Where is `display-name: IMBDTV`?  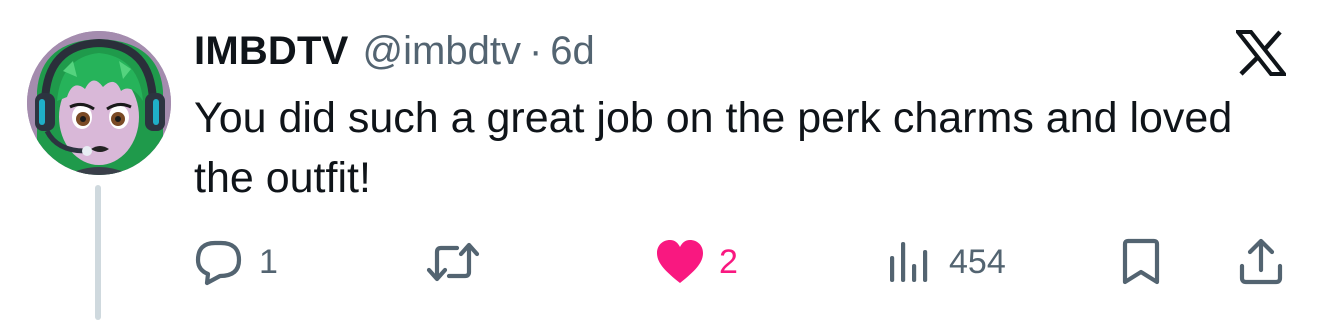
display-name: IMBDTV is located at coordinates (271, 51).